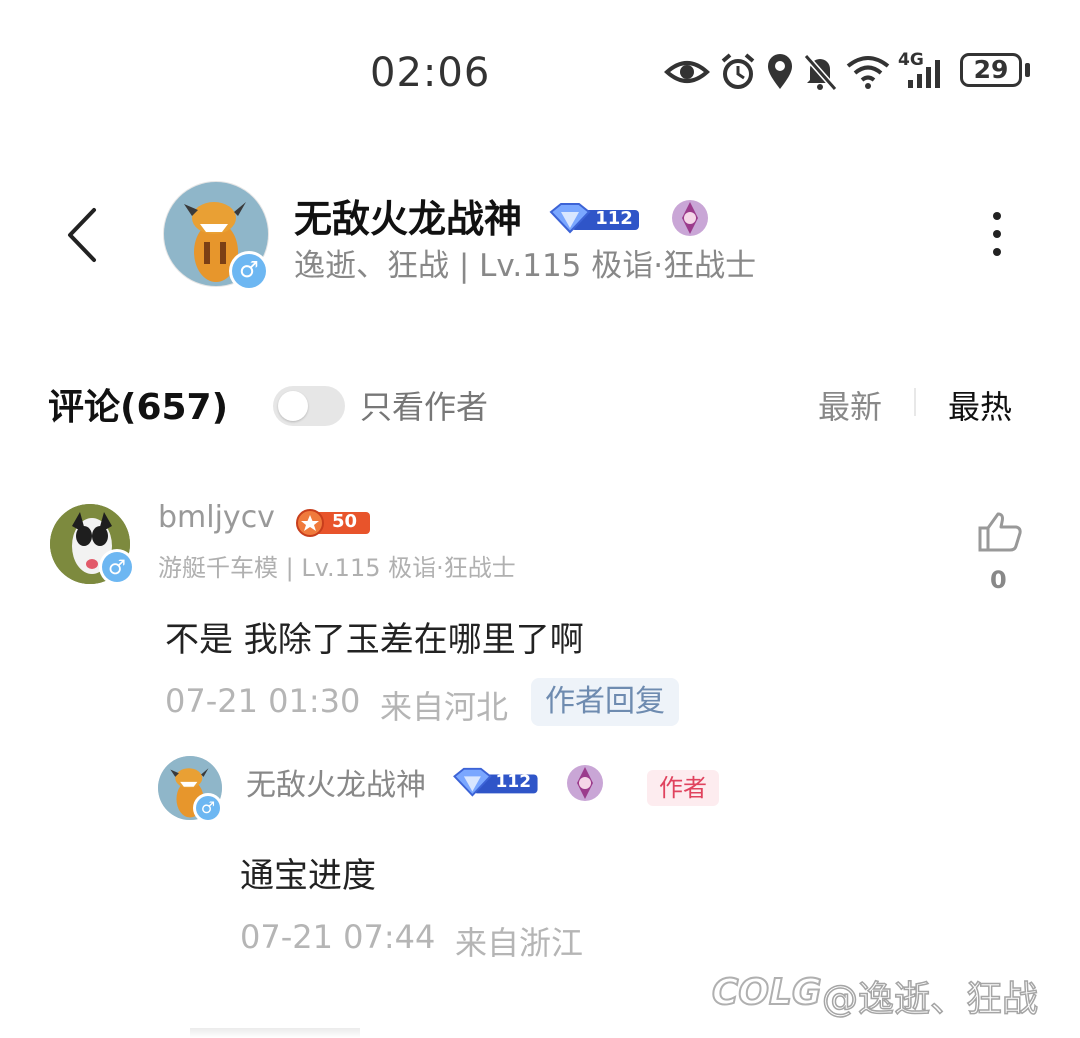 This screenshot has height=1038, width=1080. I want to click on reply-level-badge: 112, so click(496, 782).